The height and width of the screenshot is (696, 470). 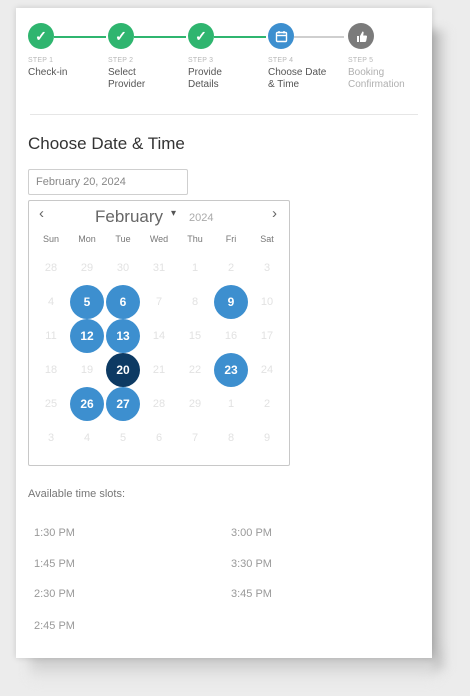 What do you see at coordinates (121, 60) in the screenshot?
I see `step-number: STEP 2` at bounding box center [121, 60].